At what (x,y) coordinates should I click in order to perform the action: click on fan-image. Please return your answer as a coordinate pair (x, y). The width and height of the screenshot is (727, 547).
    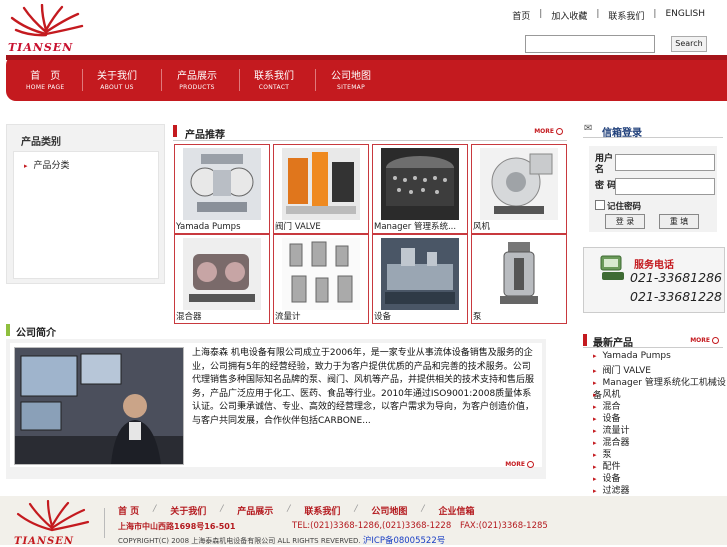
    Looking at the image, I should click on (519, 184).